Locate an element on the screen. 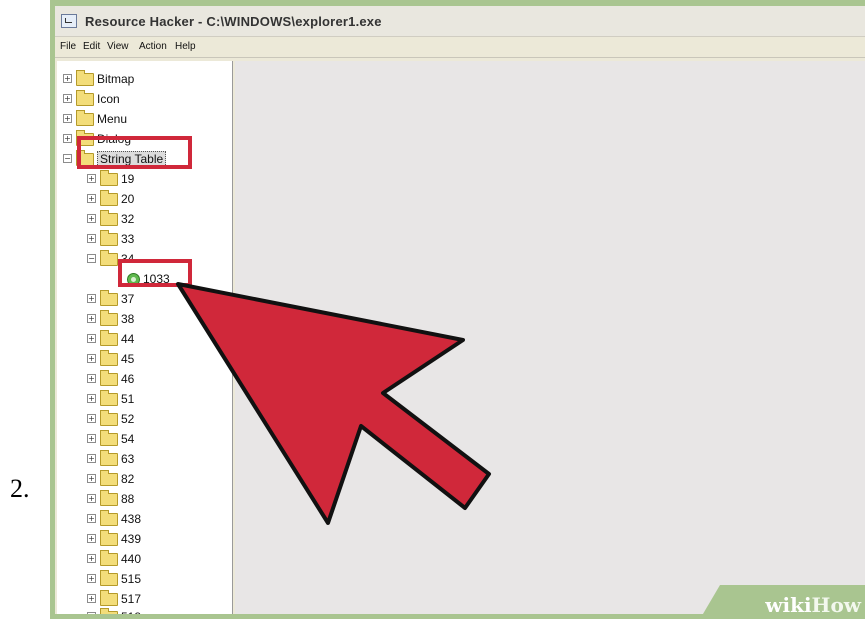  watermark-badge: wikiHow is located at coordinates (782, 602).